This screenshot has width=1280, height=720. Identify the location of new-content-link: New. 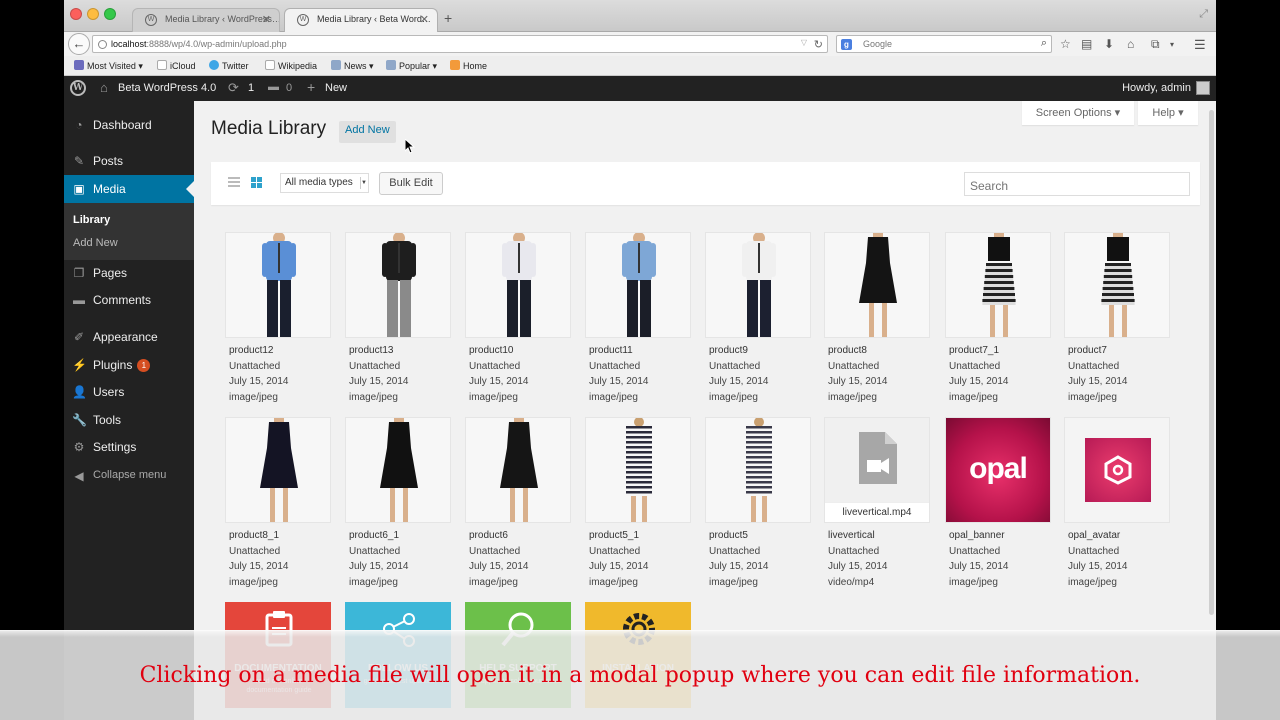
(336, 88).